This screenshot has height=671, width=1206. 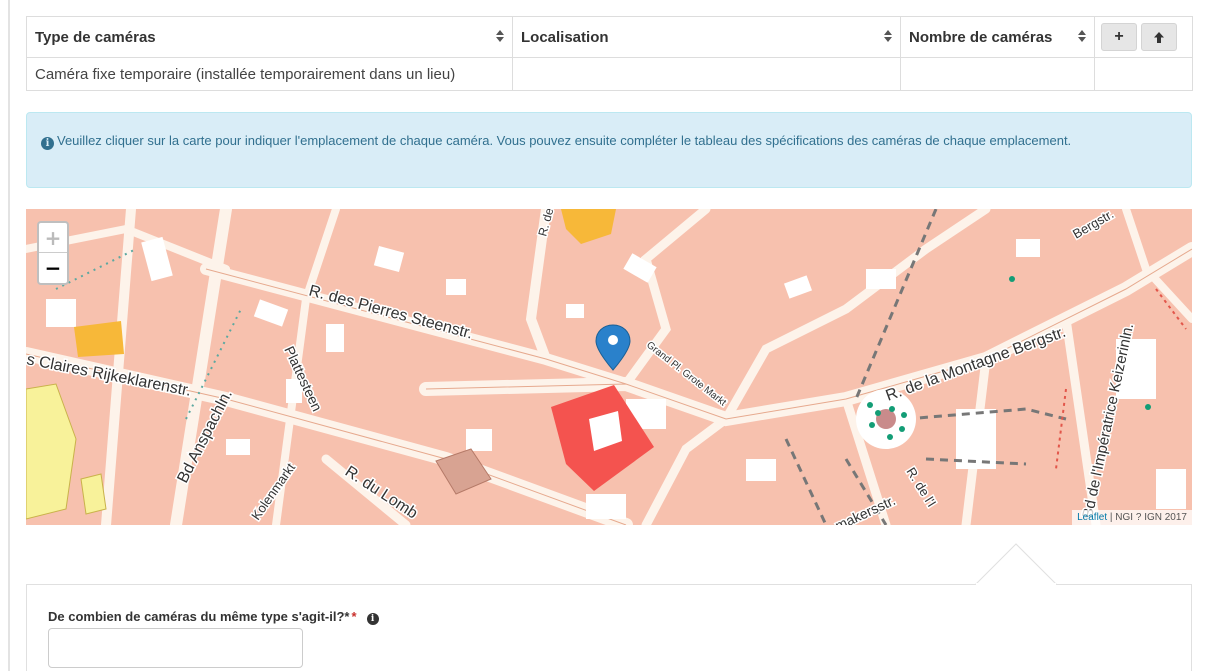 I want to click on popover-arrow, so click(x=1016, y=564).